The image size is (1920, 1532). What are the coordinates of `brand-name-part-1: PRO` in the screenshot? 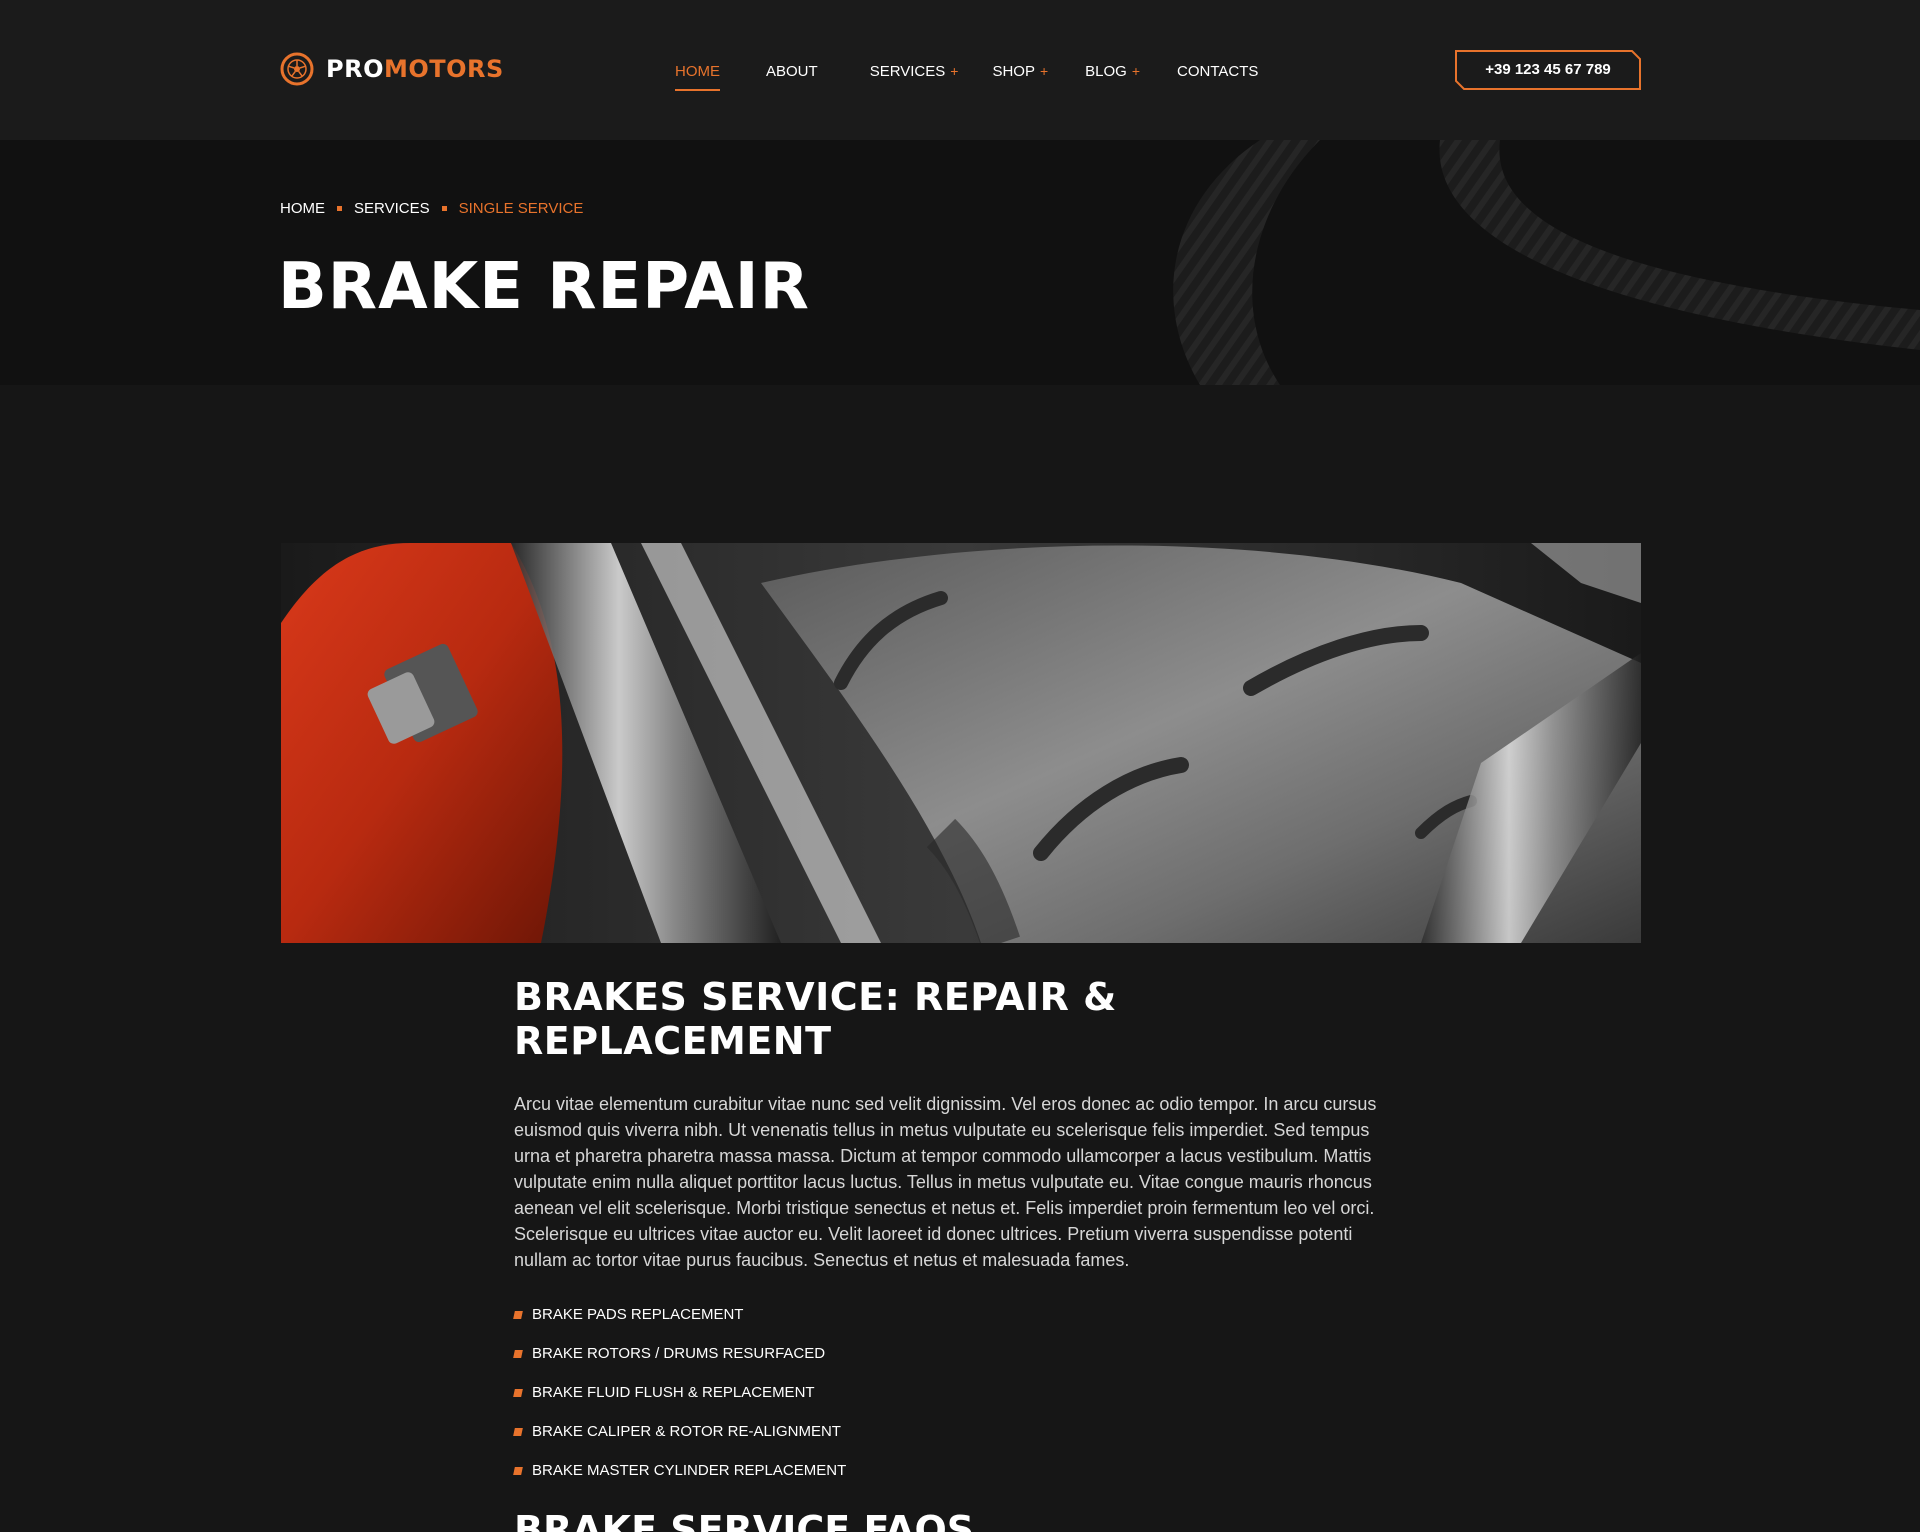 It's located at (355, 69).